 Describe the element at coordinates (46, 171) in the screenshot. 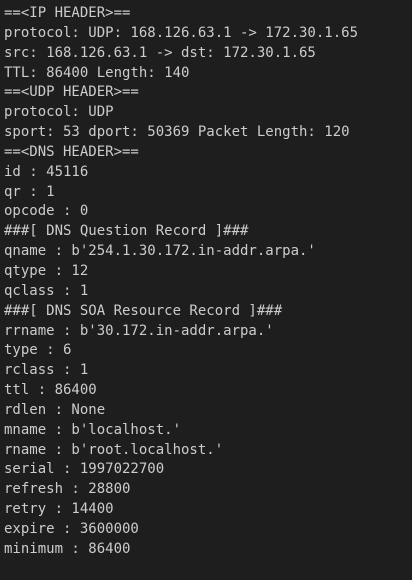

I see `dns-id-line: id : 45116` at that location.